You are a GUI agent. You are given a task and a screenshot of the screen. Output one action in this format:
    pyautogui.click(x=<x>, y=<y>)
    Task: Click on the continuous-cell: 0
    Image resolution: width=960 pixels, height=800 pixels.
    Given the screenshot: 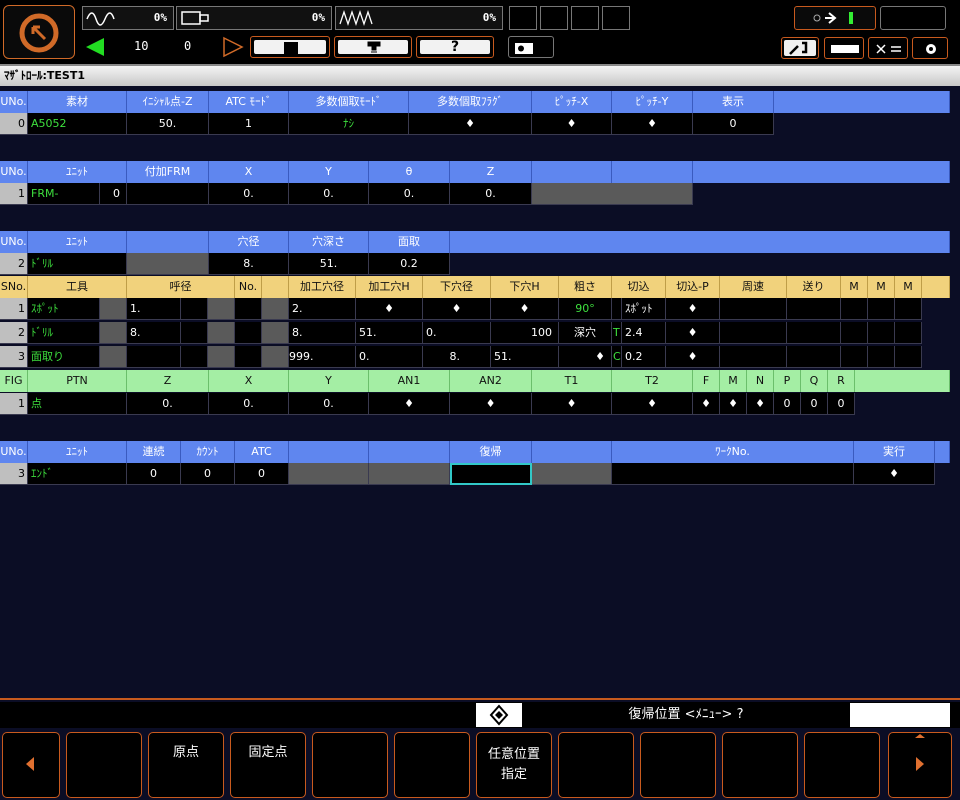 What is the action you would take?
    pyautogui.click(x=154, y=474)
    